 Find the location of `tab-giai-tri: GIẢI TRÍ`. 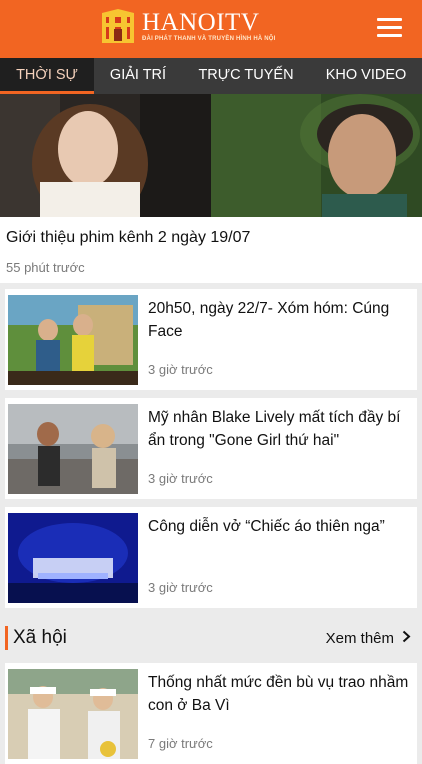

tab-giai-tri: GIẢI TRÍ is located at coordinates (138, 76).